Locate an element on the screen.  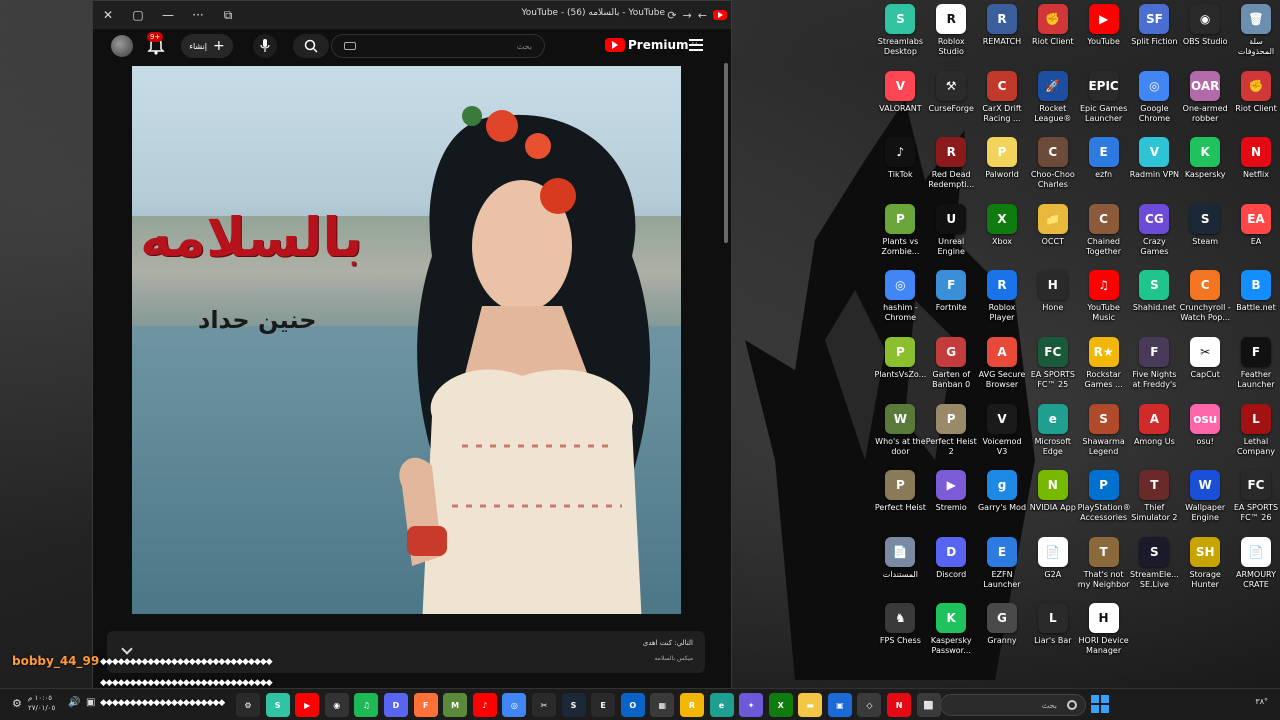
desktop-icon: N NVIDIA App is located at coordinates (1052, 503).